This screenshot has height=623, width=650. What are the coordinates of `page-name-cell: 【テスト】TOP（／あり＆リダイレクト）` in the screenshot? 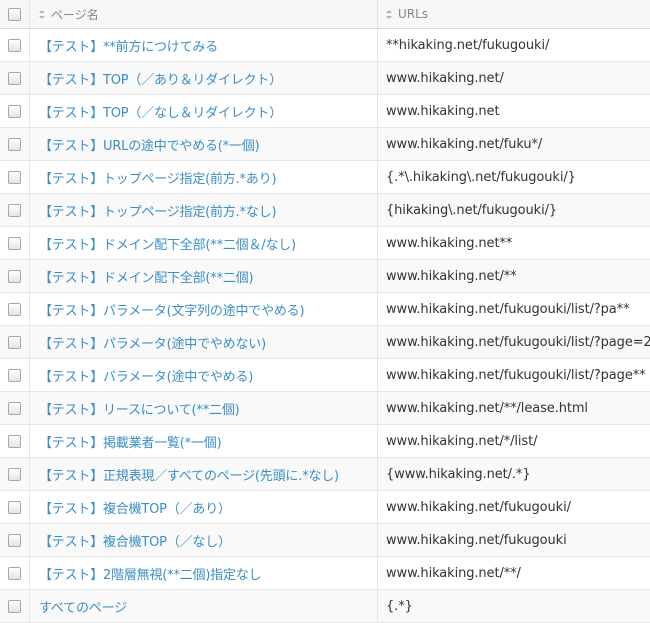 It's located at (204, 78).